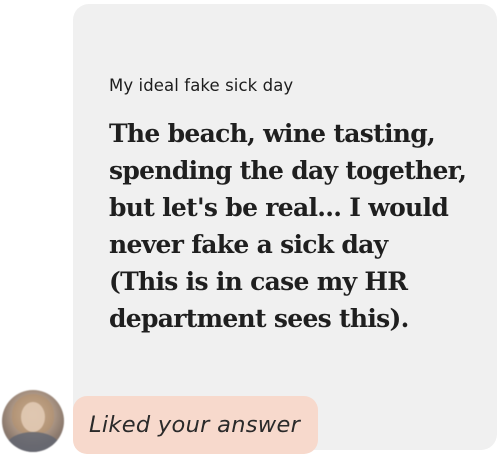 The height and width of the screenshot is (456, 500). Describe the element at coordinates (201, 85) in the screenshot. I see `prompt-question: My ideal fake sick day` at that location.